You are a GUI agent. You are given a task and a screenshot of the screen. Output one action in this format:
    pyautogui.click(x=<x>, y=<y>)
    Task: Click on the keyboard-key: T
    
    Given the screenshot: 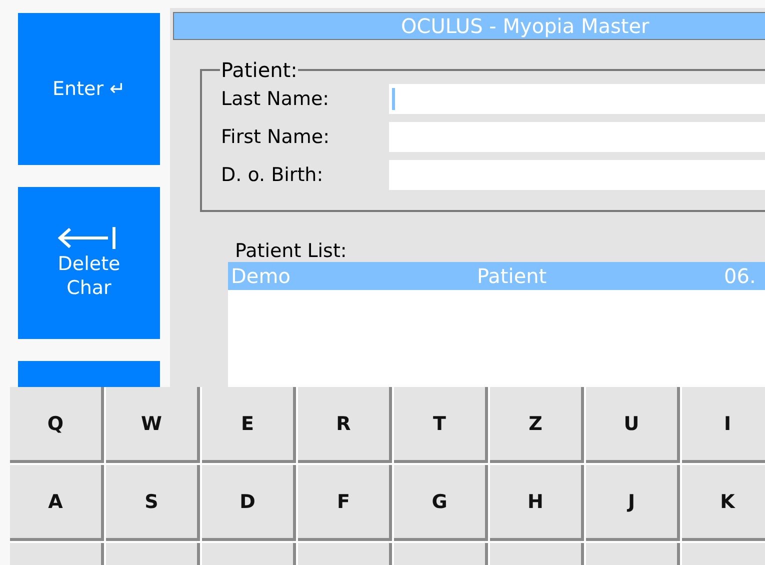 What is the action you would take?
    pyautogui.click(x=441, y=425)
    